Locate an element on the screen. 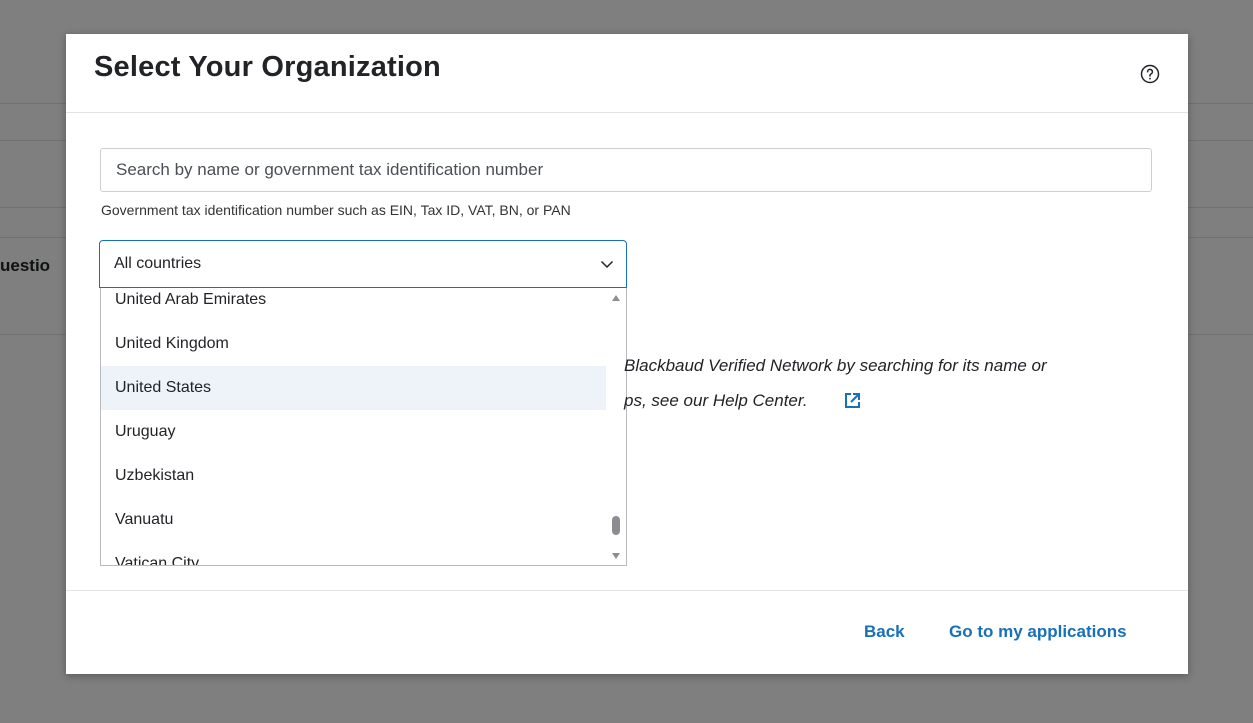 The width and height of the screenshot is (1253, 723). chevron-down-icon is located at coordinates (607, 264).